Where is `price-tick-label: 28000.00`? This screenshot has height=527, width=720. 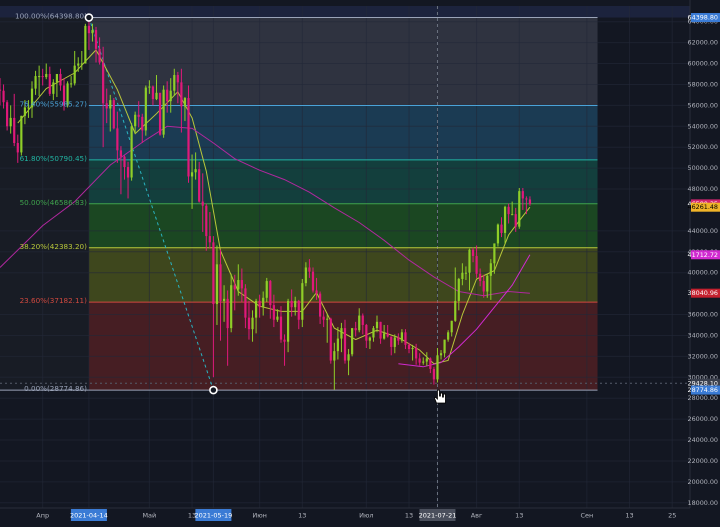 price-tick-label: 28000.00 is located at coordinates (703, 398).